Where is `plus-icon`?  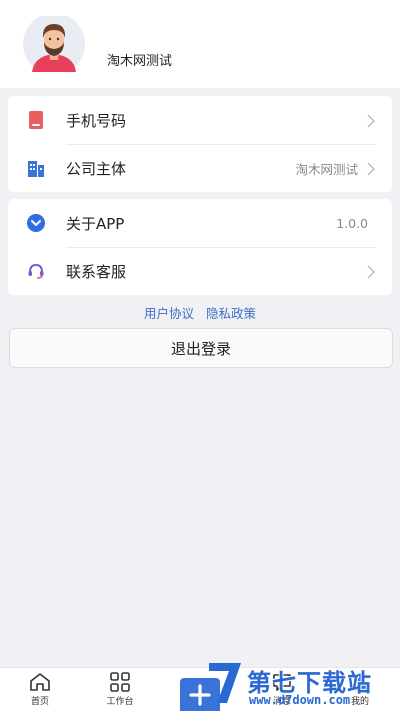
plus-icon is located at coordinates (200, 694).